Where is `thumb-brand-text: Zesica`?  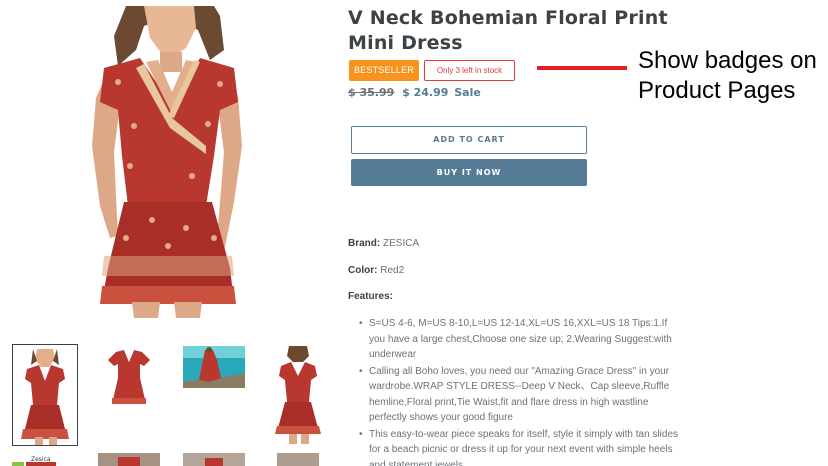
thumb-brand-text: Zesica is located at coordinates (41, 459).